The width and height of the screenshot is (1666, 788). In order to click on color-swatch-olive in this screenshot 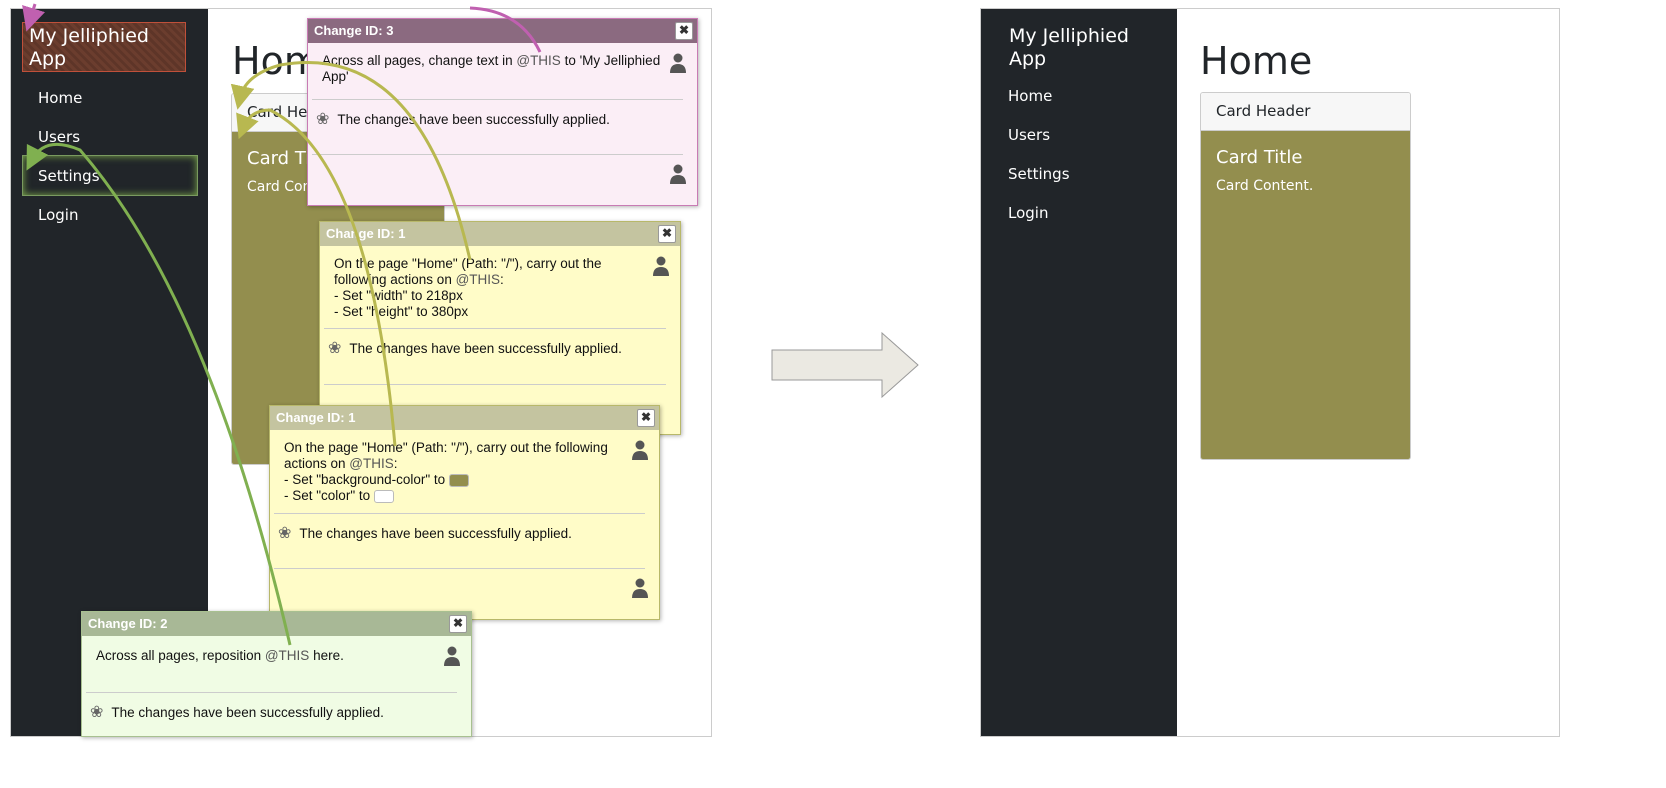, I will do `click(458, 480)`.